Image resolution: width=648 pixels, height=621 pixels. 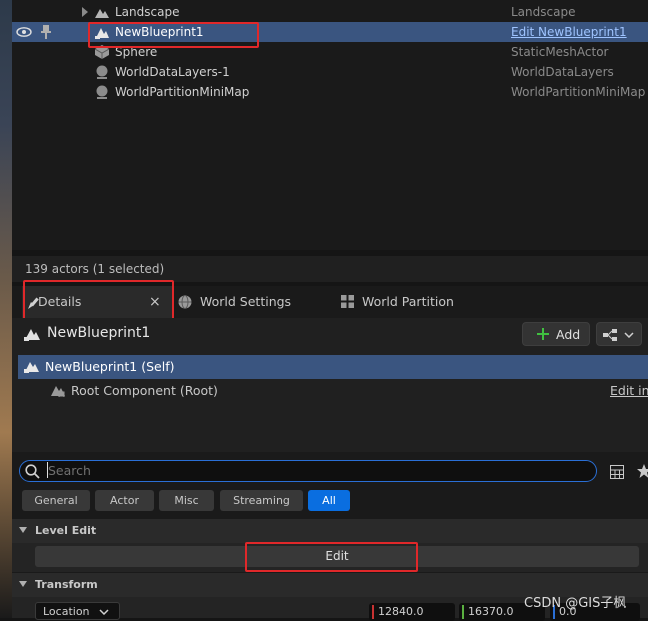 What do you see at coordinates (617, 472) in the screenshot?
I see `property-matrix-icon` at bounding box center [617, 472].